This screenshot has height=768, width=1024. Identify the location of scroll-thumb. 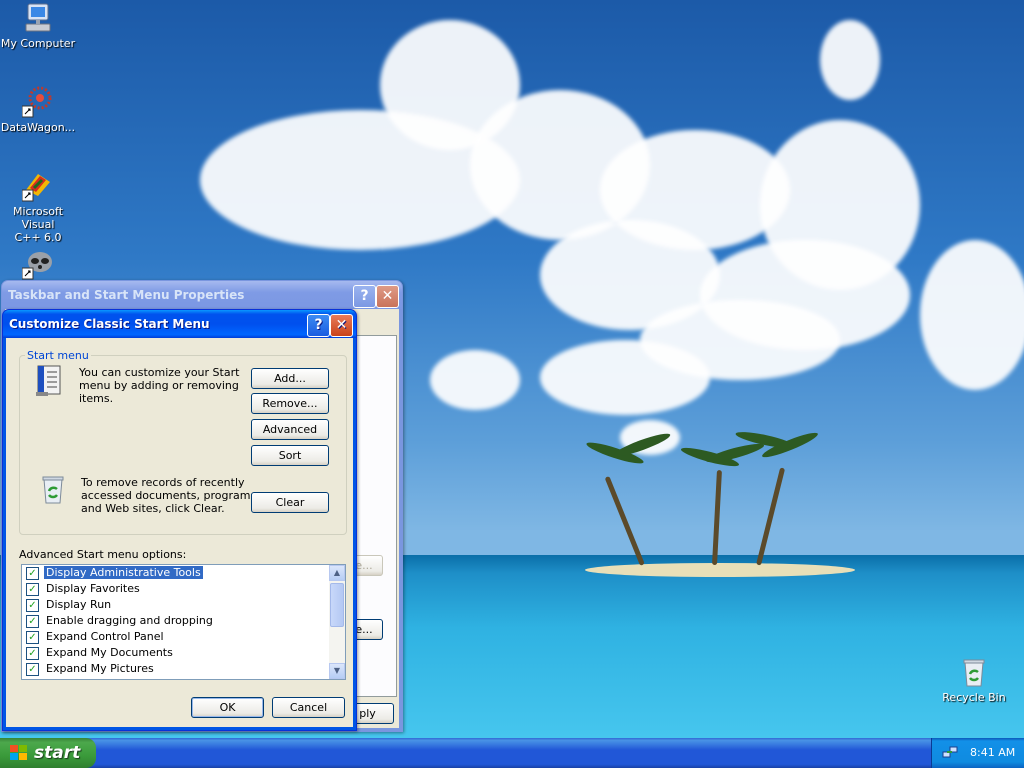
(337, 605).